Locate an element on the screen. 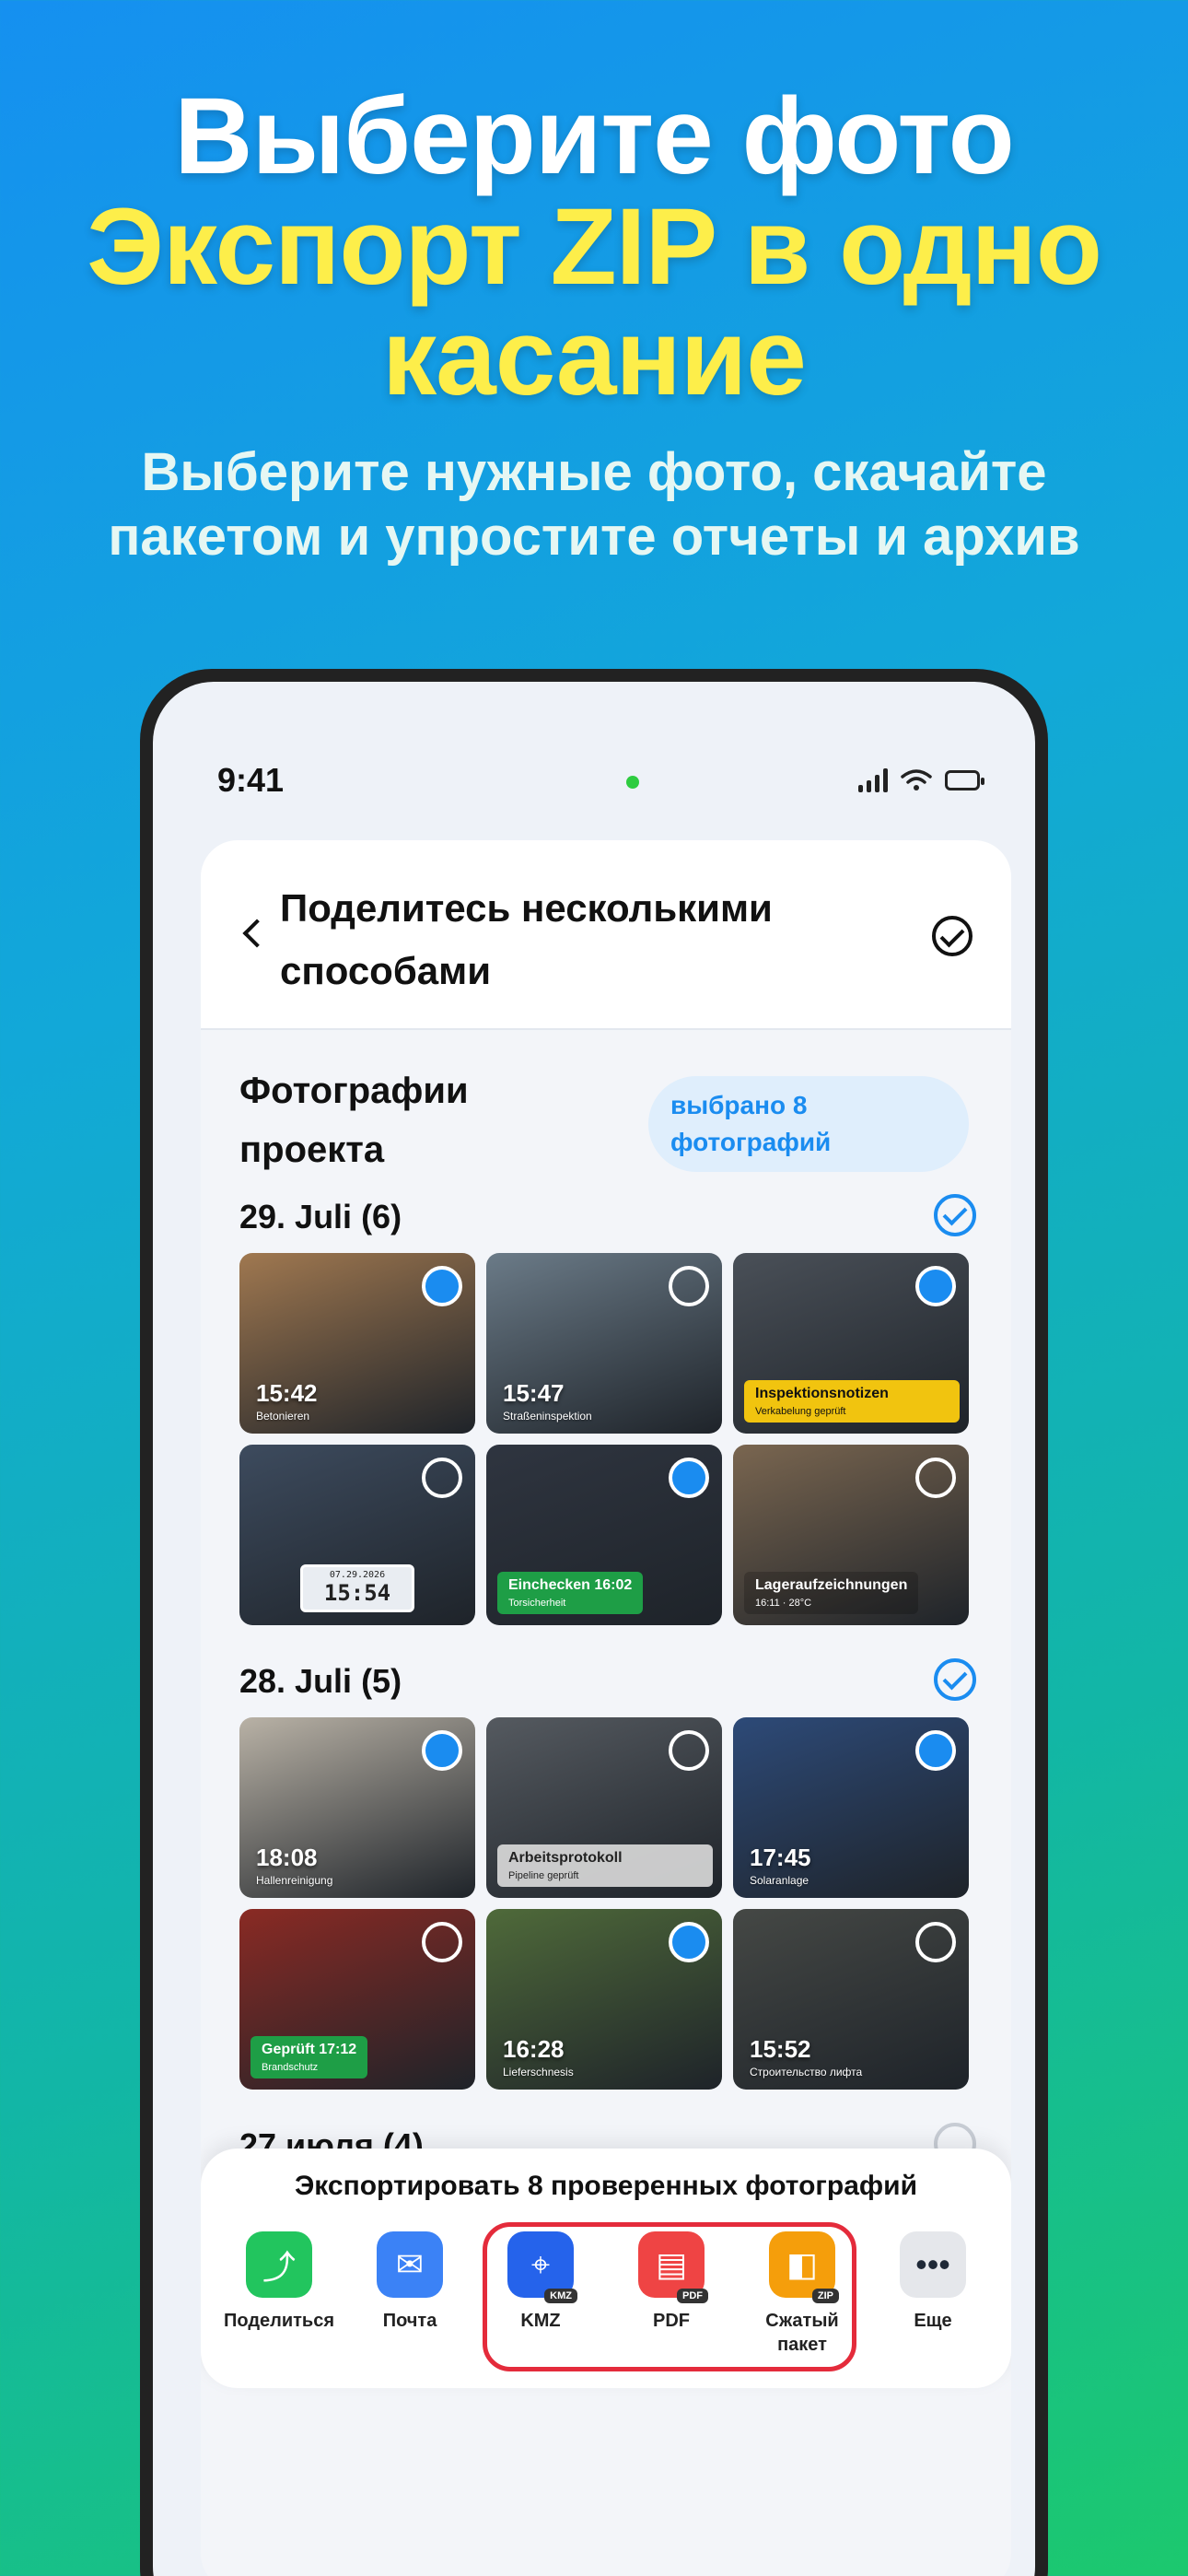 This screenshot has height=2576, width=1188. format-badge: KMZ is located at coordinates (560, 2296).